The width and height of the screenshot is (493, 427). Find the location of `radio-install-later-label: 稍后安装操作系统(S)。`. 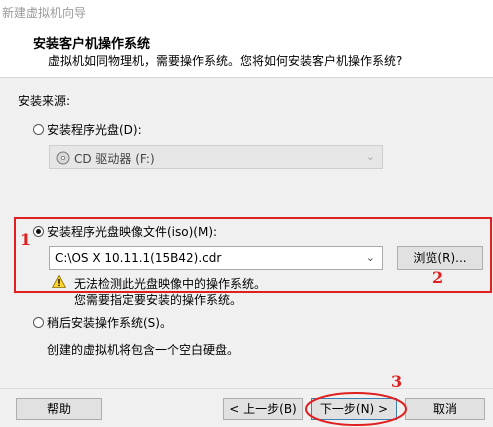

radio-install-later-label: 稍后安装操作系统(S)。 is located at coordinates (109, 322).